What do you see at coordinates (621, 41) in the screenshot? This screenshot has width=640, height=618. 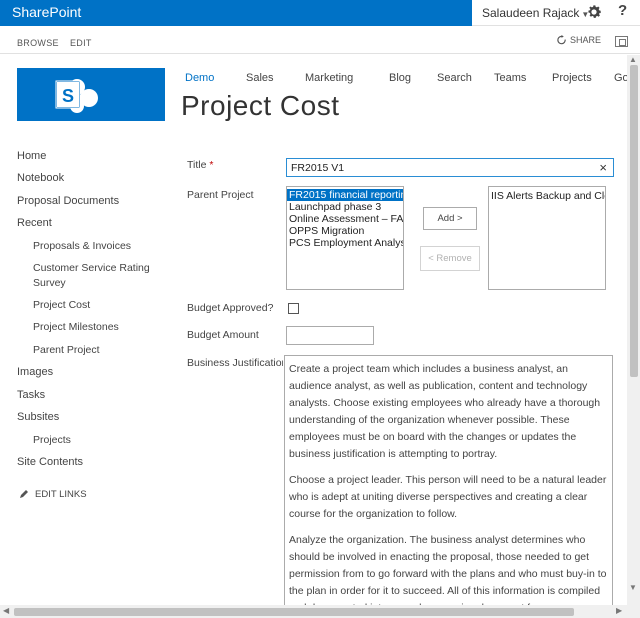 I see `focus-on-content-icon` at bounding box center [621, 41].